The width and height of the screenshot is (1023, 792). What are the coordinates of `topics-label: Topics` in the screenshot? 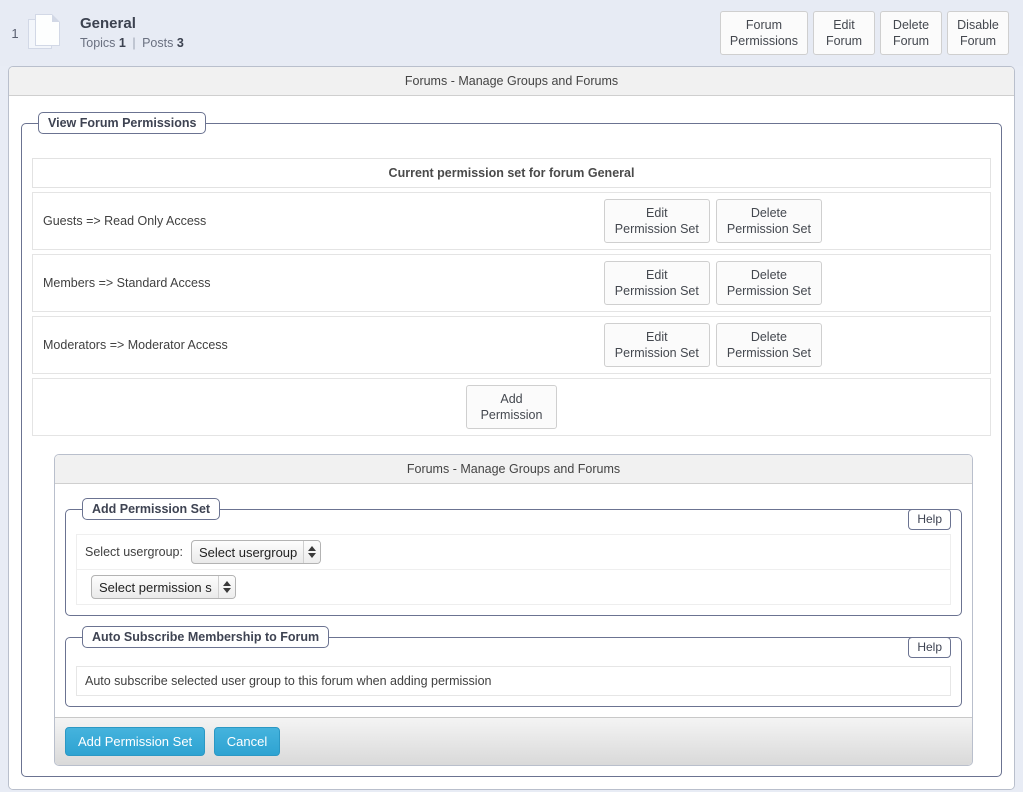 It's located at (98, 43).